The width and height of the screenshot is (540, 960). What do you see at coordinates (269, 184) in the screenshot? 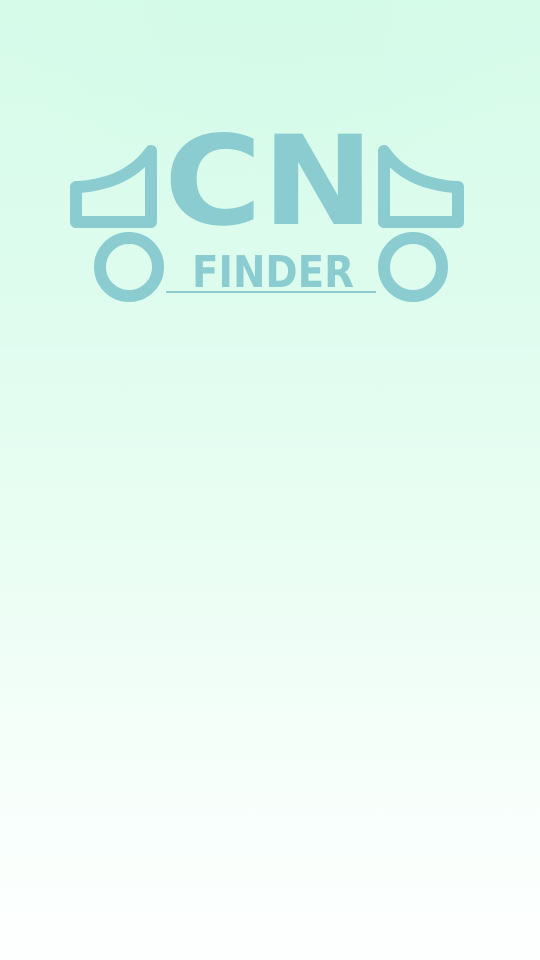
I see `logo-wordmark-main: CN` at bounding box center [269, 184].